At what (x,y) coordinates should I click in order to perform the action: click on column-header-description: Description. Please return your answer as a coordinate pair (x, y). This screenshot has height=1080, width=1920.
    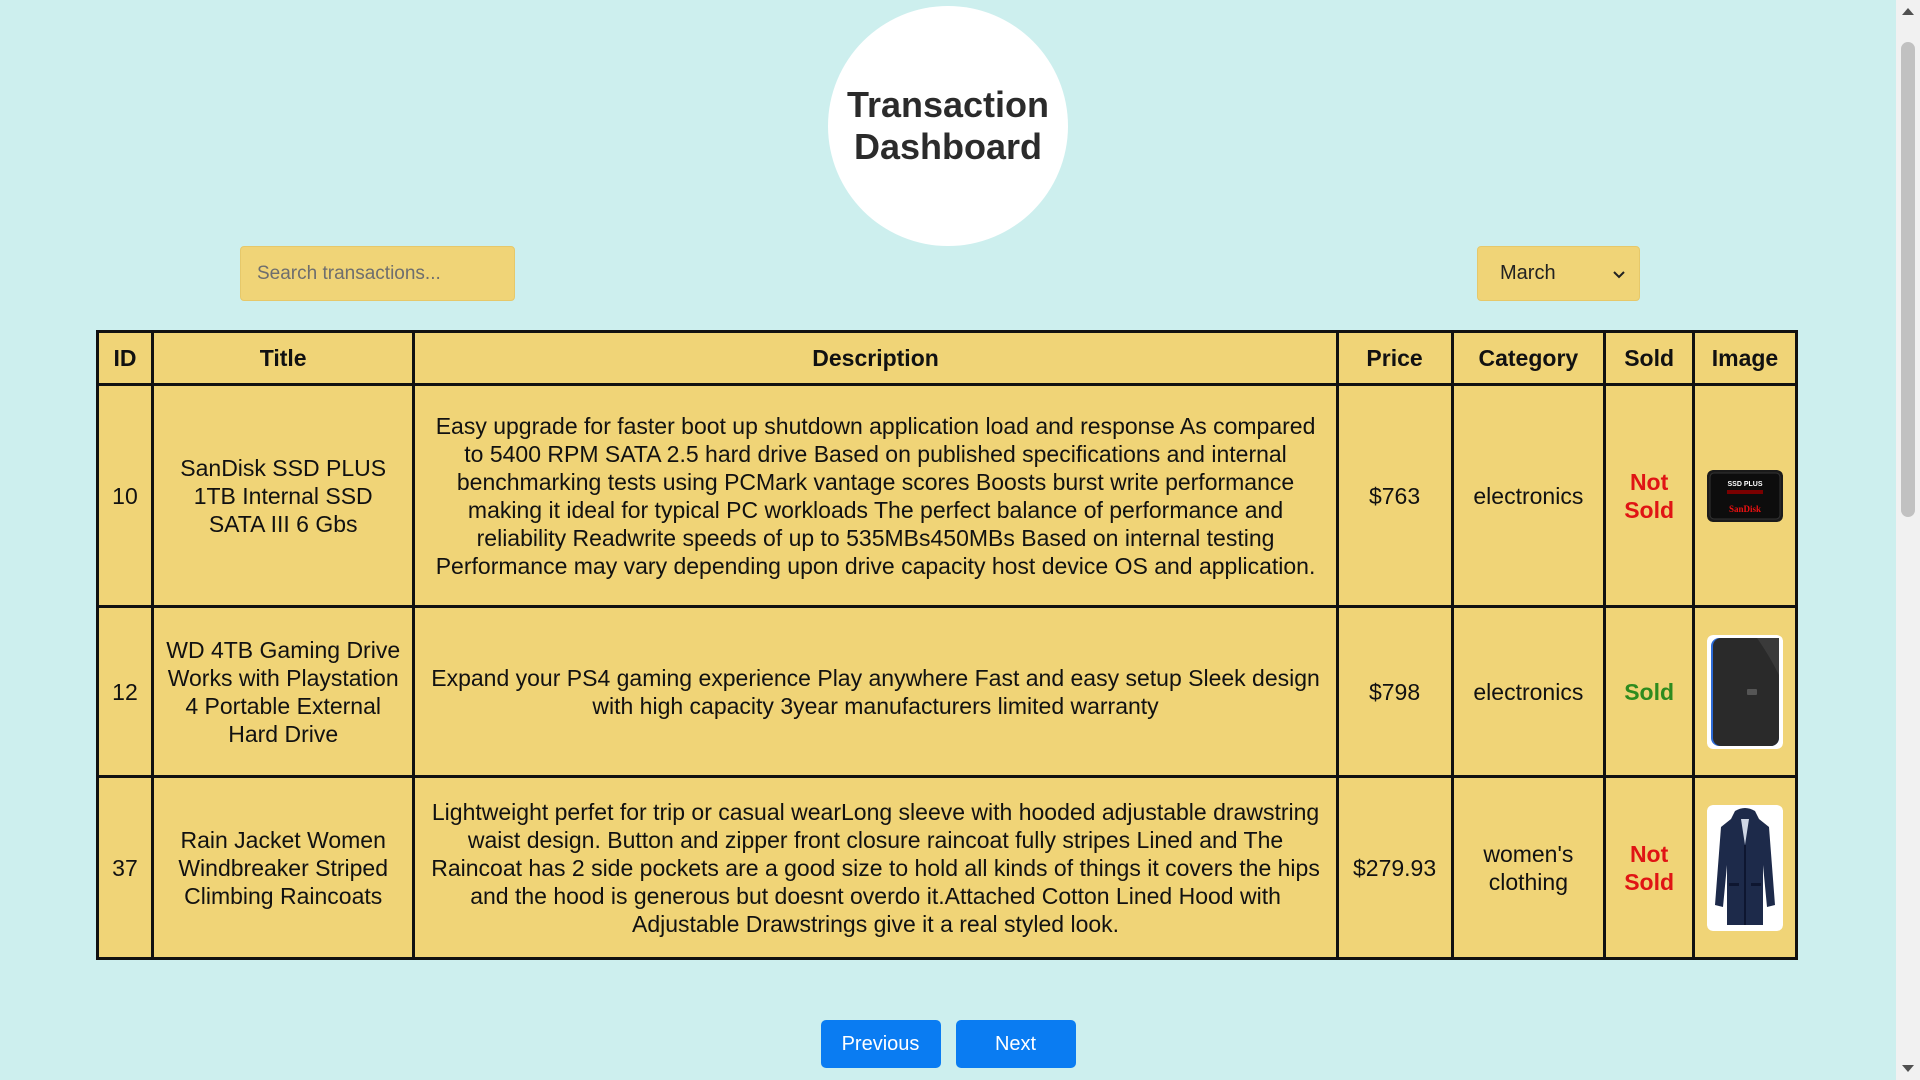
    Looking at the image, I should click on (875, 358).